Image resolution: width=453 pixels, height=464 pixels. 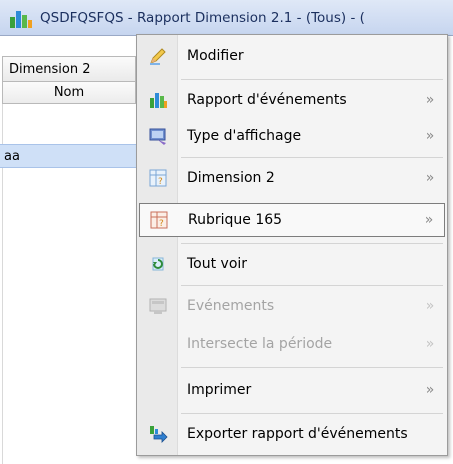 I want to click on menu-item-dimension-2: ? Dimension 2 », so click(x=292, y=178).